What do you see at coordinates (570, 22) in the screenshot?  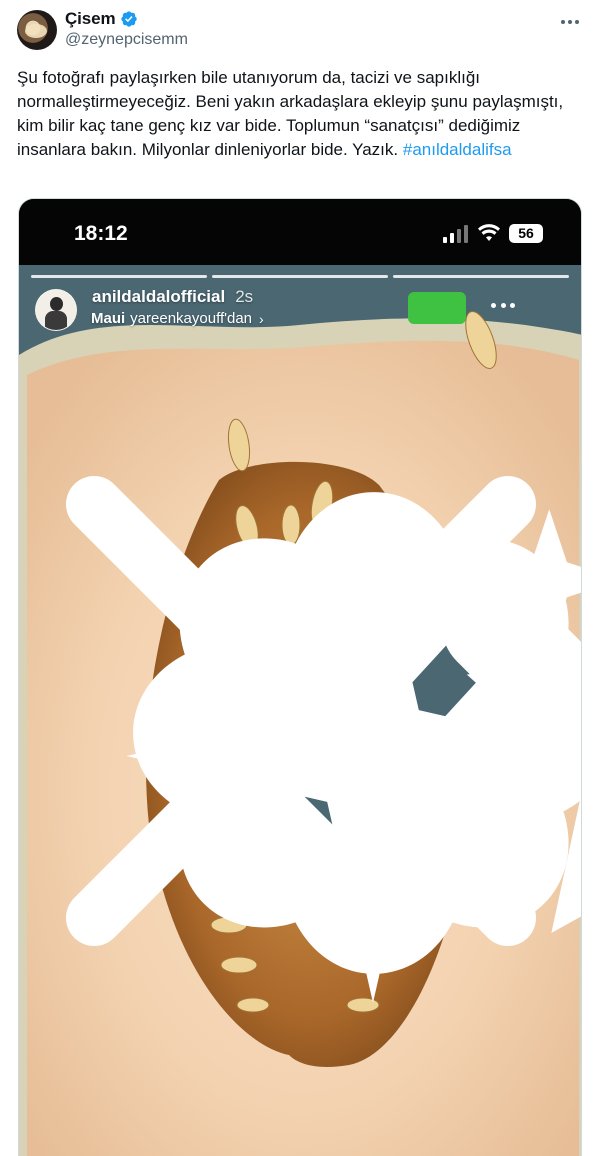 I see `more-options-icon` at bounding box center [570, 22].